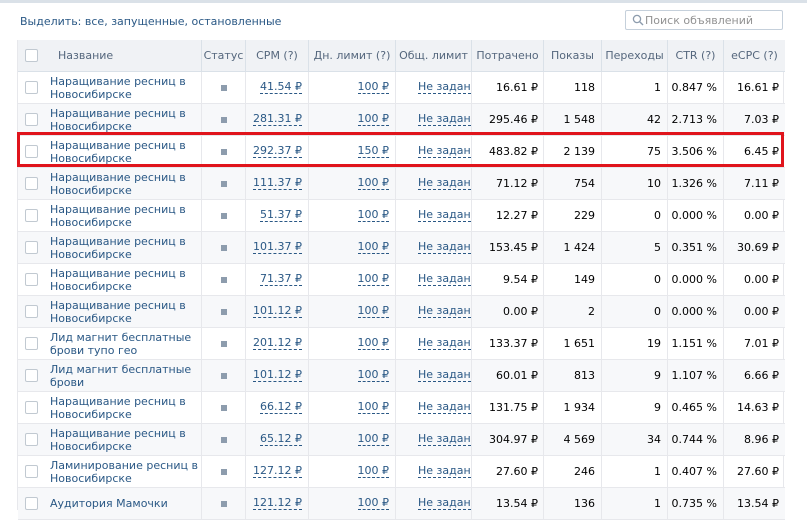  What do you see at coordinates (134, 472) in the screenshot?
I see `ad-name-link: Ламинирование ресниц в Новосибирске` at bounding box center [134, 472].